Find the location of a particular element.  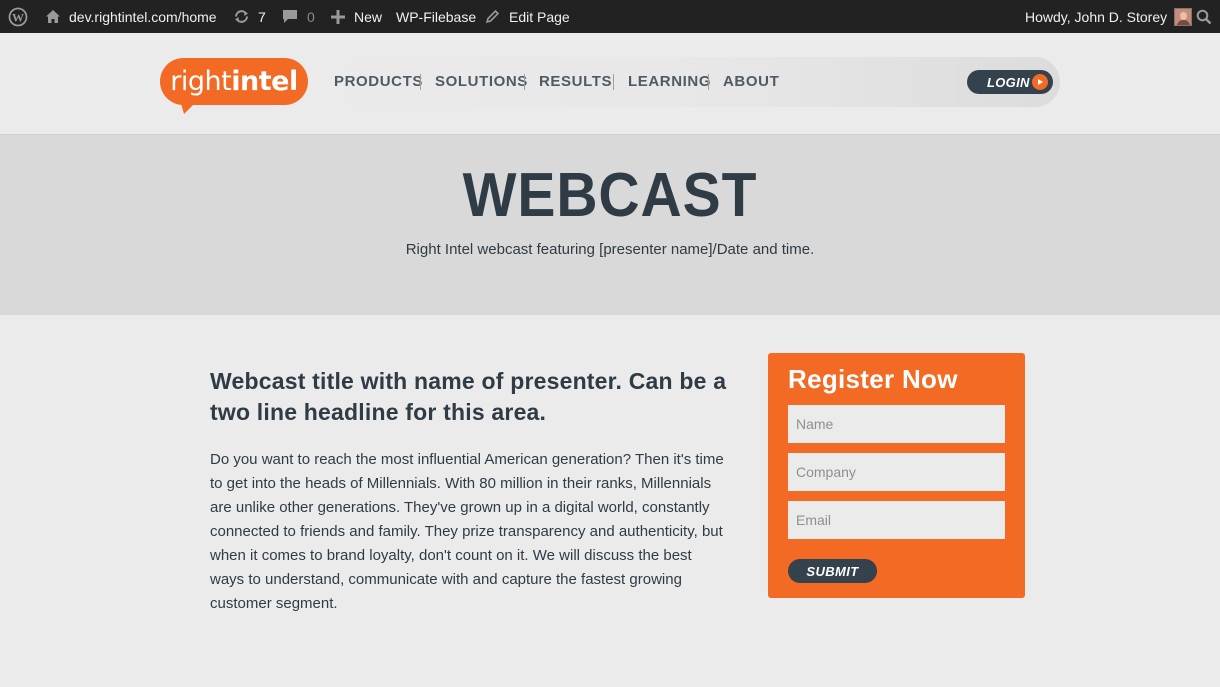

comment-bubble-icon is located at coordinates (290, 16).